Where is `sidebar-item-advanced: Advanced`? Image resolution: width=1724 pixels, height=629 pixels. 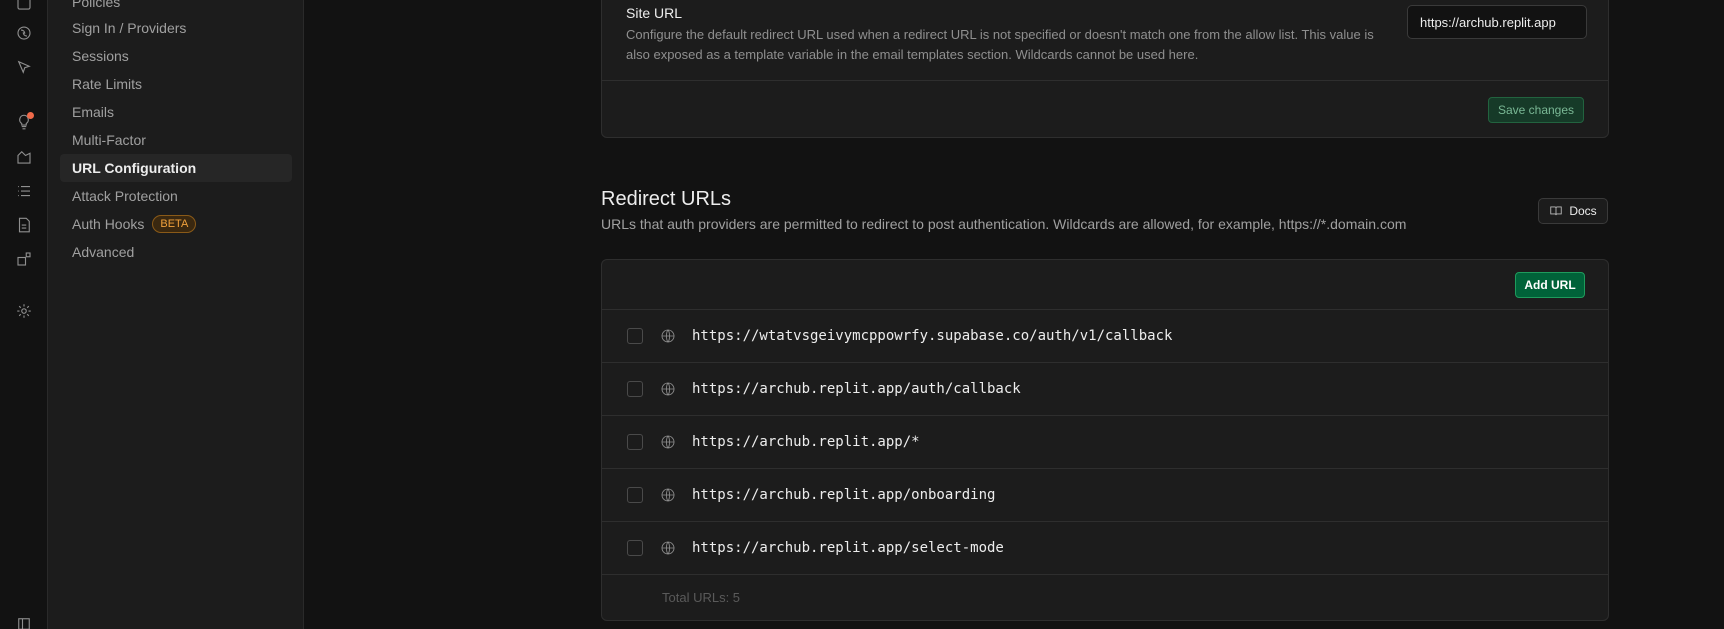 sidebar-item-advanced: Advanced is located at coordinates (176, 252).